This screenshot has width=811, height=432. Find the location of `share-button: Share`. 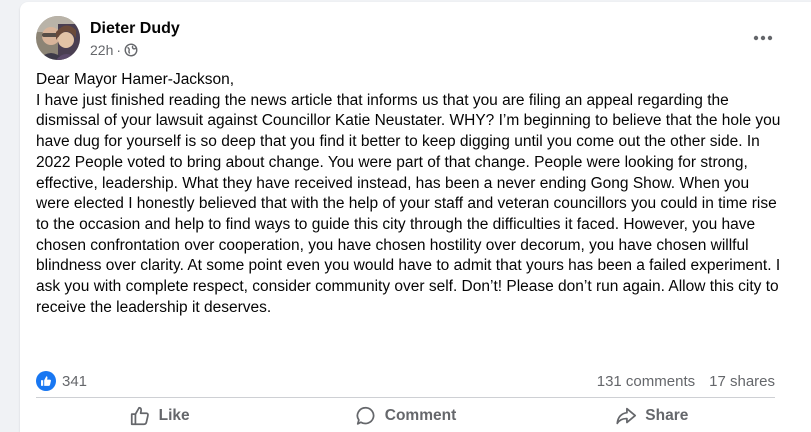

share-button: Share is located at coordinates (652, 415).